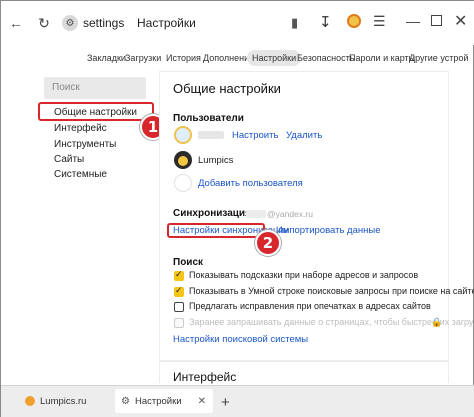 The image size is (474, 417). I want to click on extension-icon, so click(354, 21).